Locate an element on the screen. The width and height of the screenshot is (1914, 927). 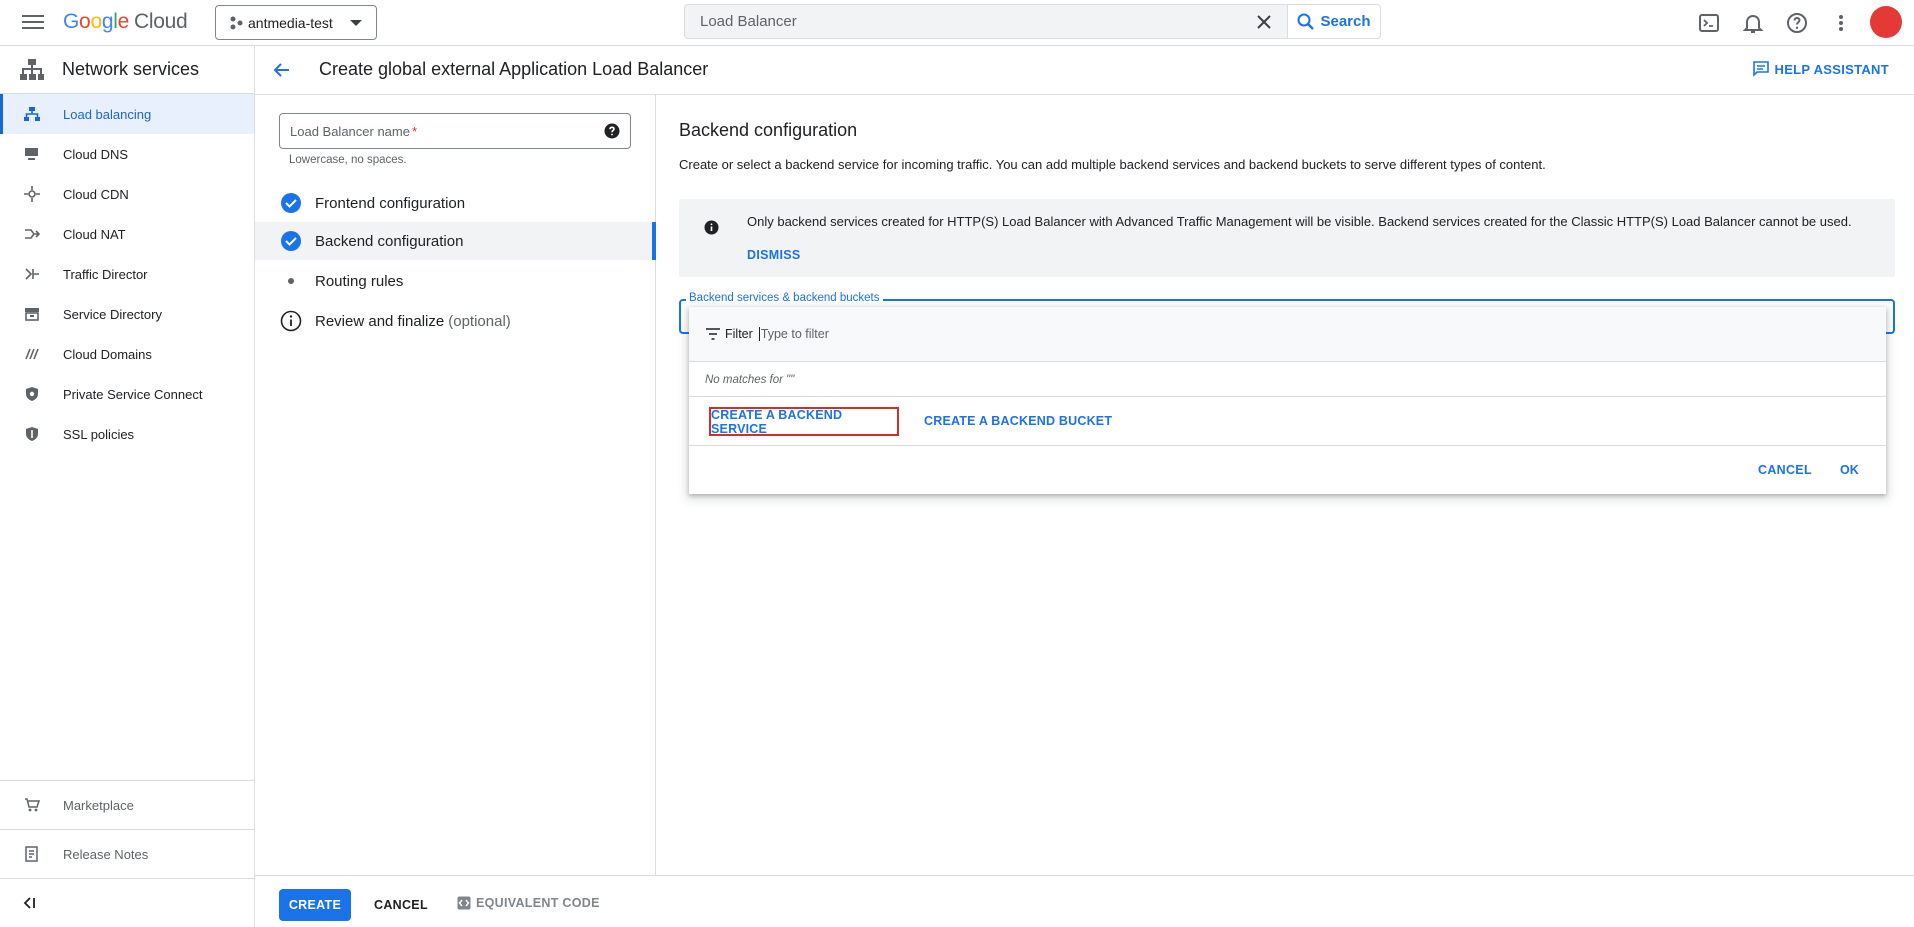
sidebar-item-release-notes: Release Notes is located at coordinates (127, 853).